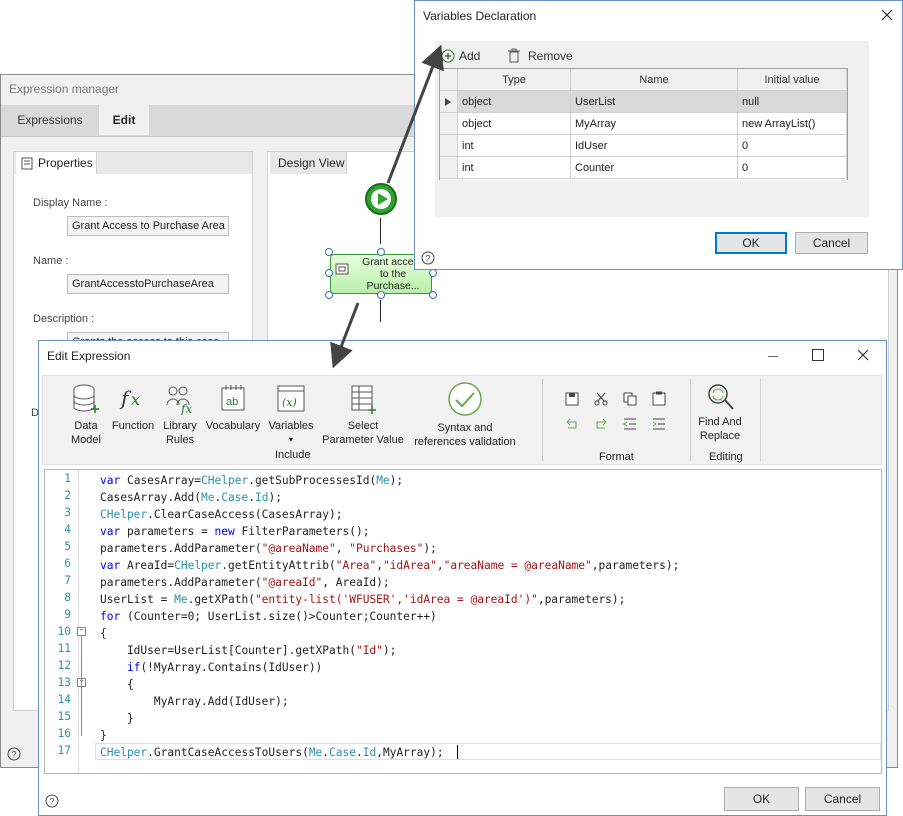  What do you see at coordinates (415, 114) in the screenshot?
I see `arrow-to-variables` at bounding box center [415, 114].